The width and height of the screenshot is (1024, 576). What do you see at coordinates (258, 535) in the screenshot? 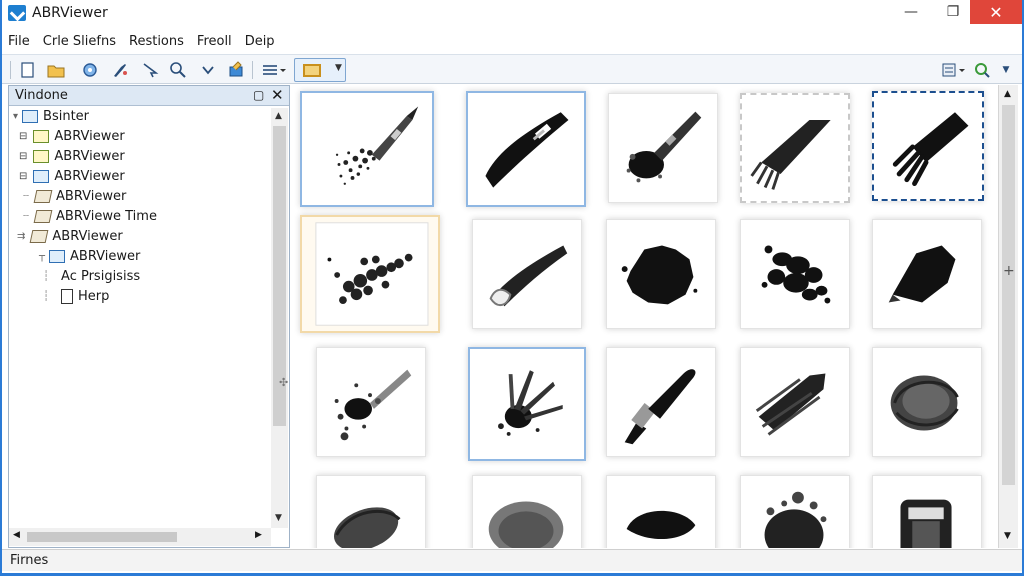
I see `scroll-right-icon: ▶` at bounding box center [258, 535].